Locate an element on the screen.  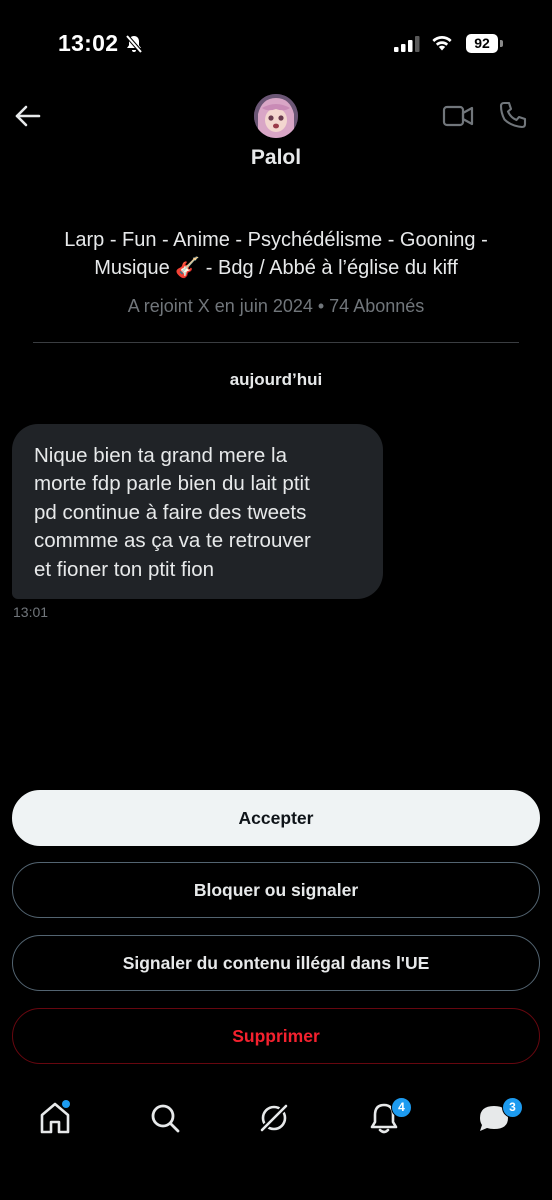
delete-button: Supprimer is located at coordinates (276, 1036).